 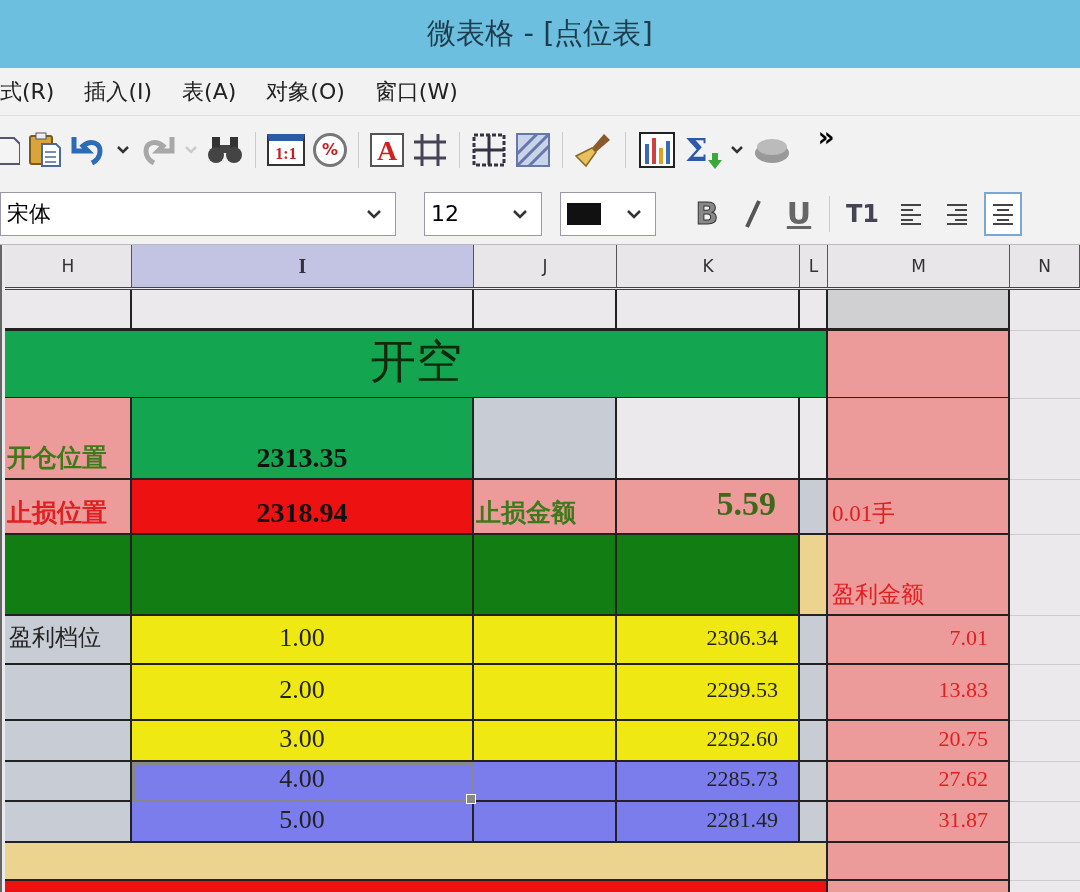 I want to click on column-header: K, so click(x=708, y=266).